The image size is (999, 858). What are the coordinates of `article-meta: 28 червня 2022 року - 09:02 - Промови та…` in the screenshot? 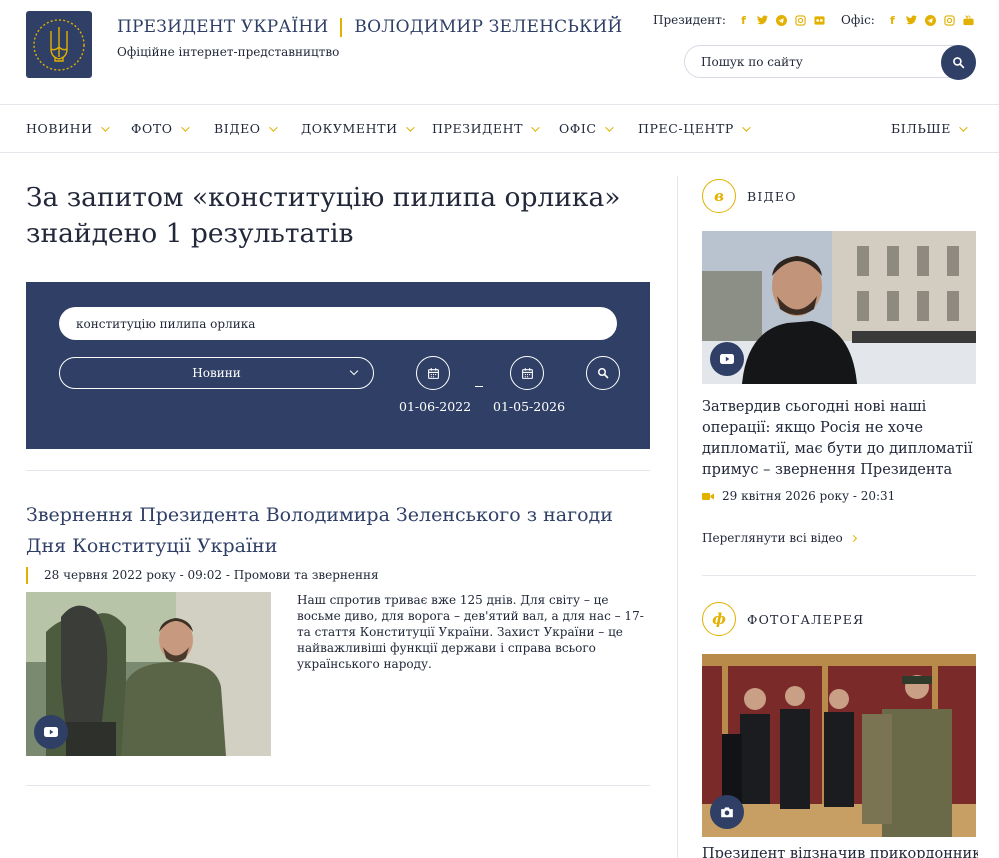 It's located at (202, 575).